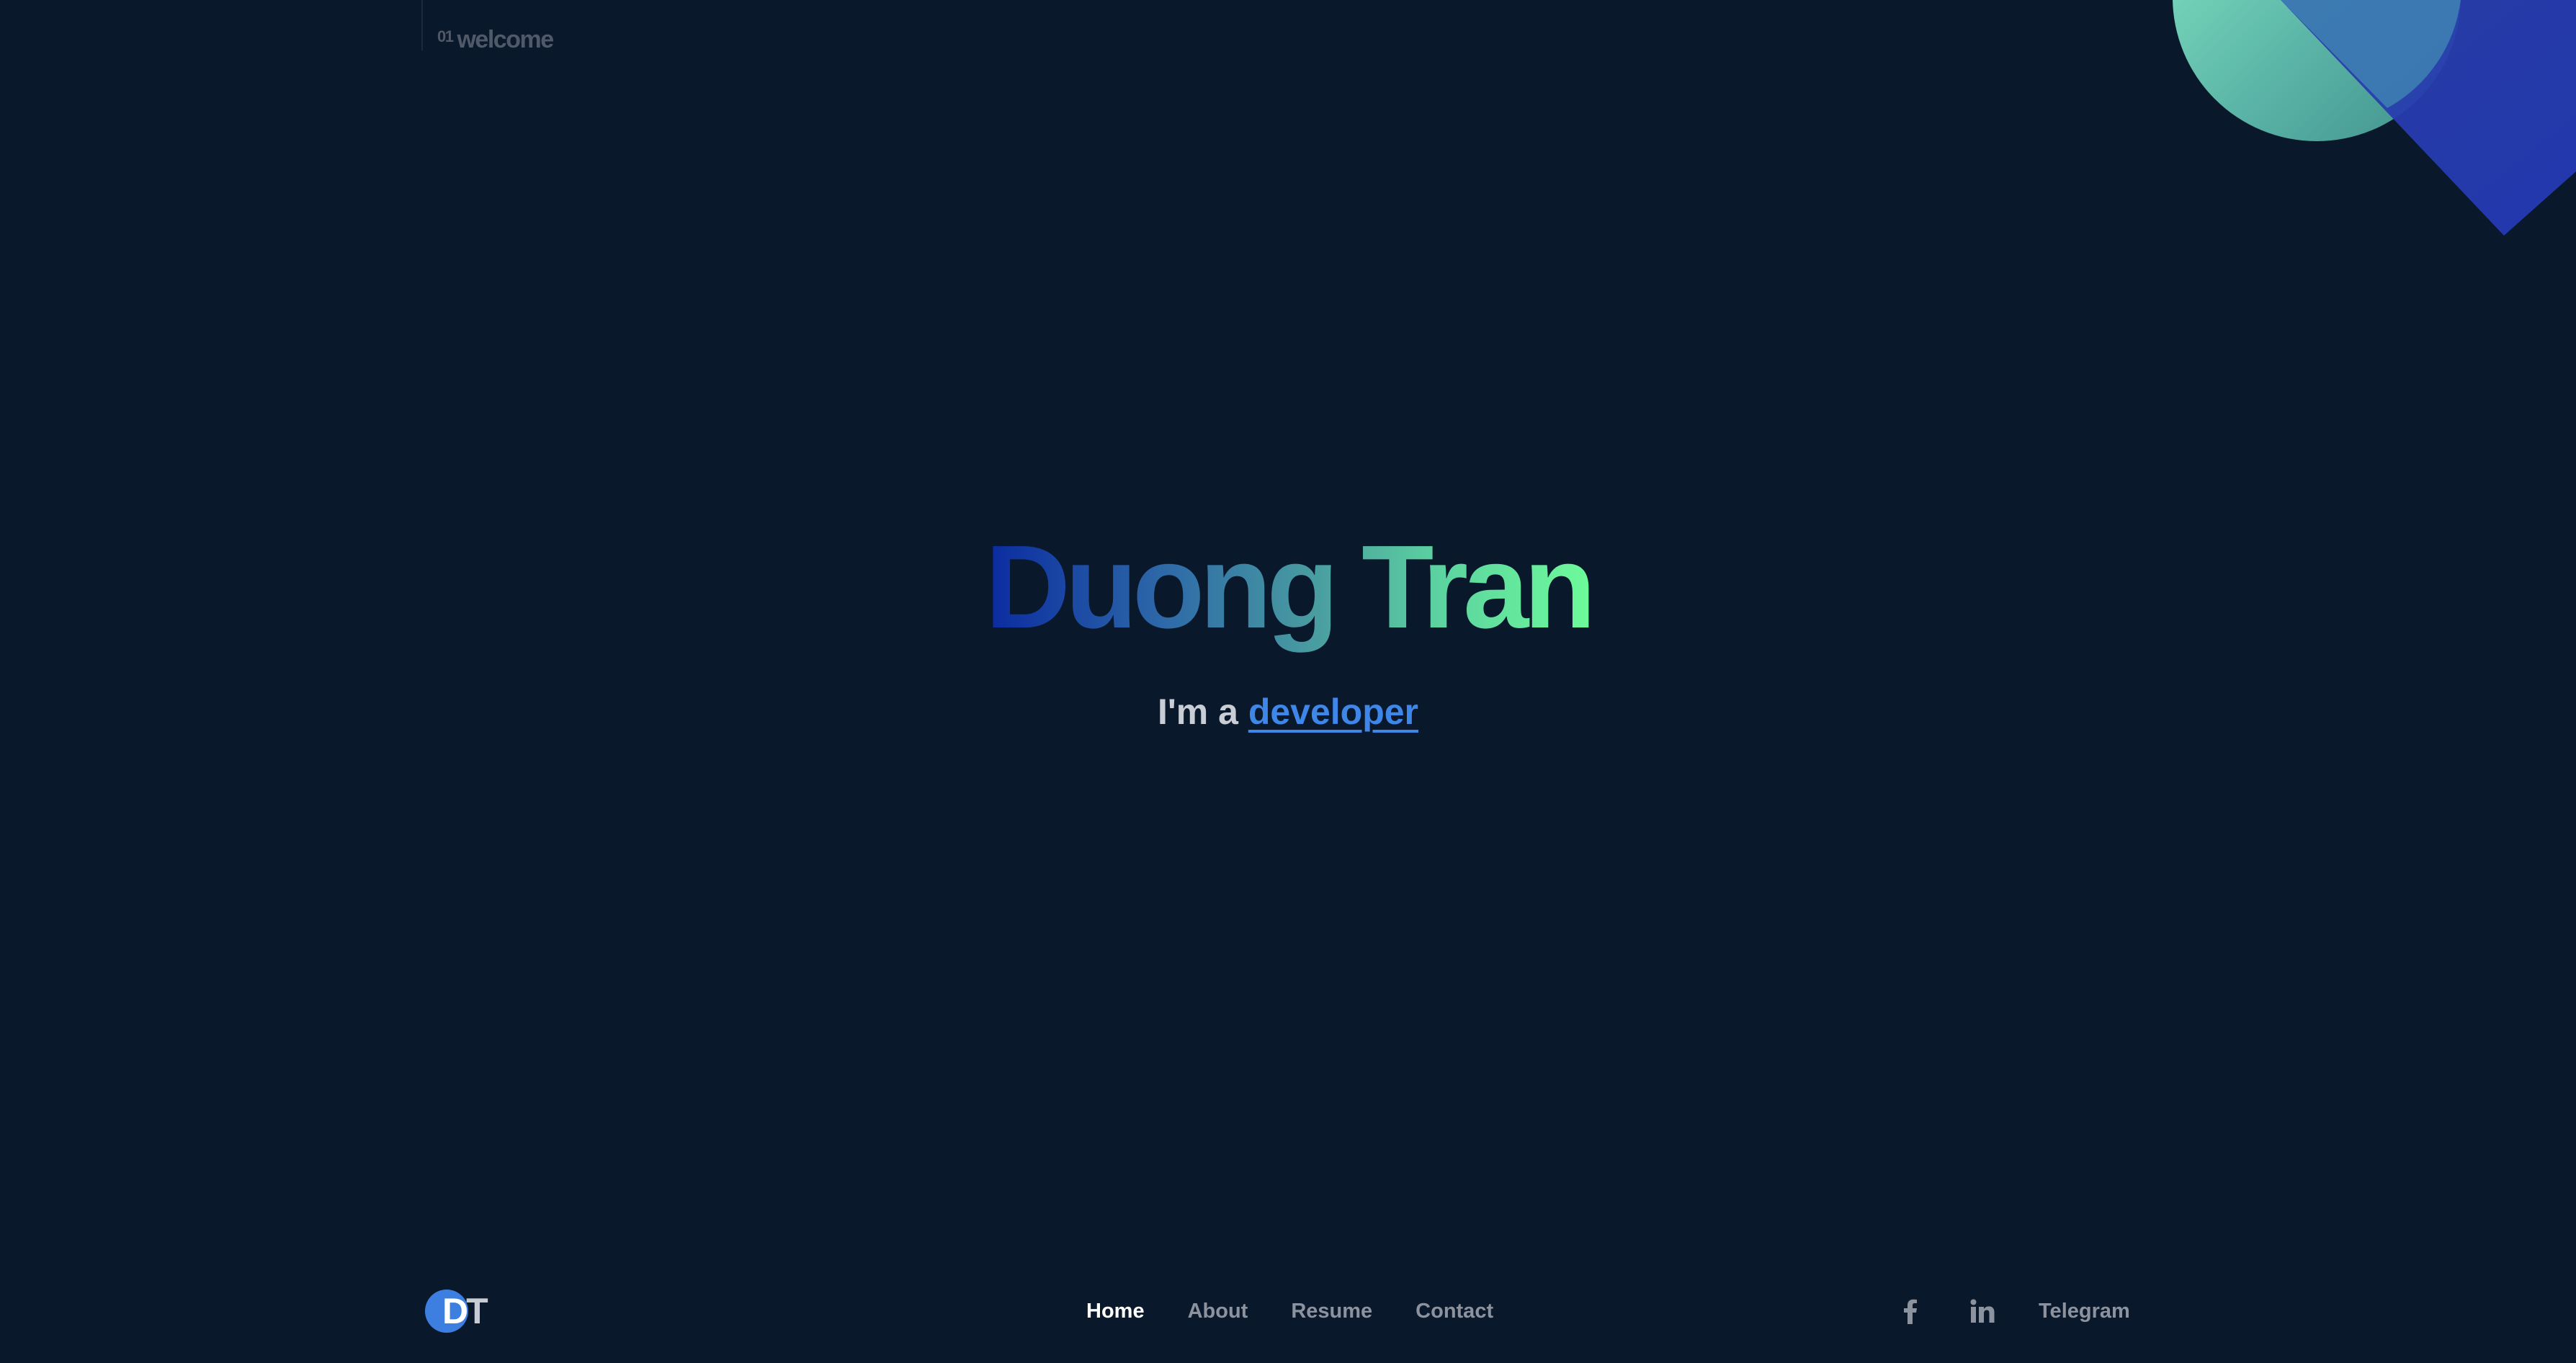 The height and width of the screenshot is (1363, 2576). Describe the element at coordinates (1982, 1311) in the screenshot. I see `linkedin-icon` at that location.